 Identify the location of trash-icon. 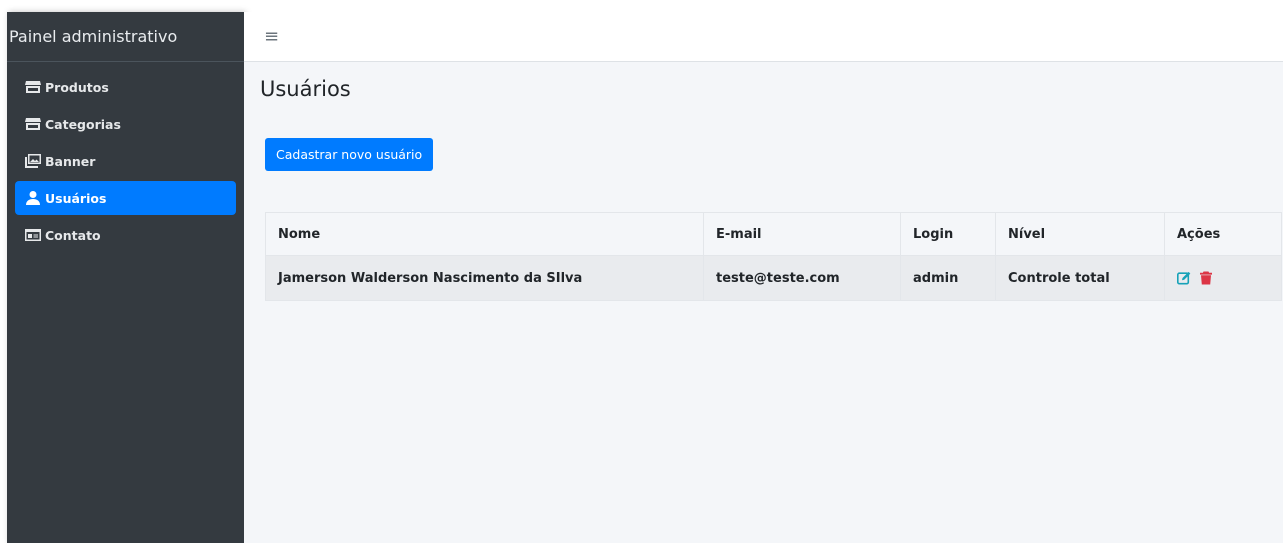
(1206, 278).